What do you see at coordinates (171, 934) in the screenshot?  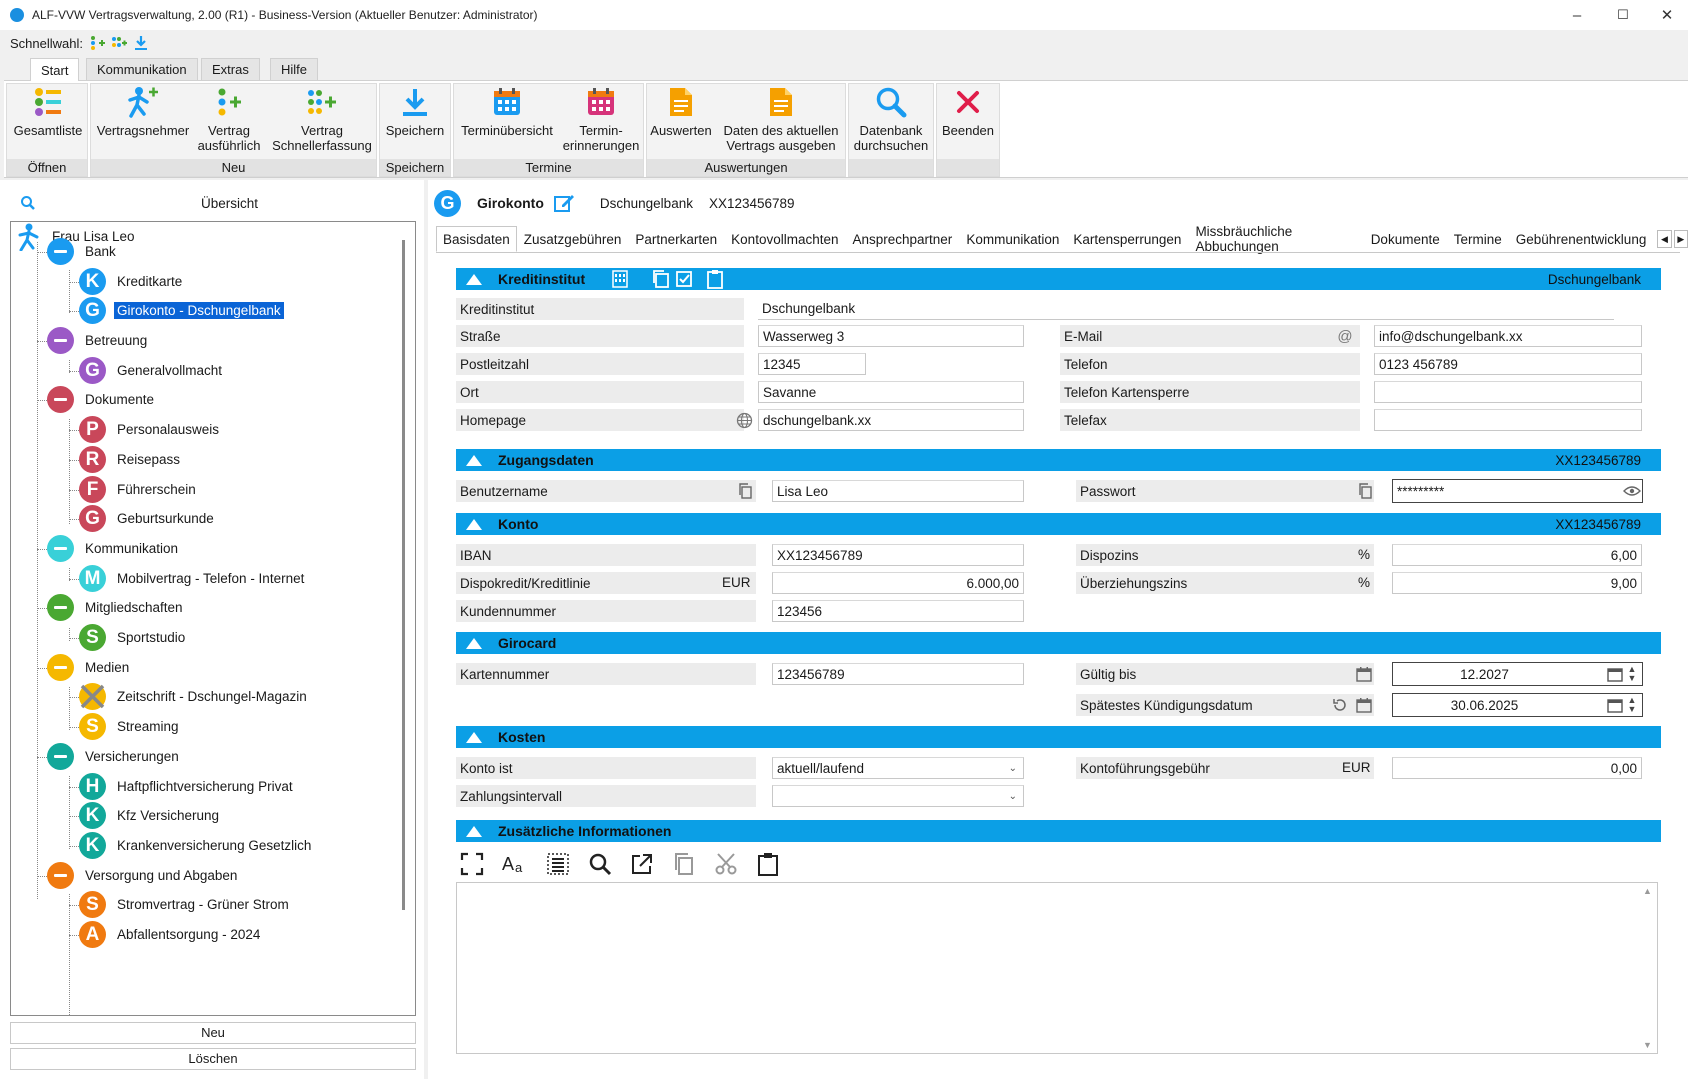 I see `tree-item: A Abfallentsorgung - 2024` at bounding box center [171, 934].